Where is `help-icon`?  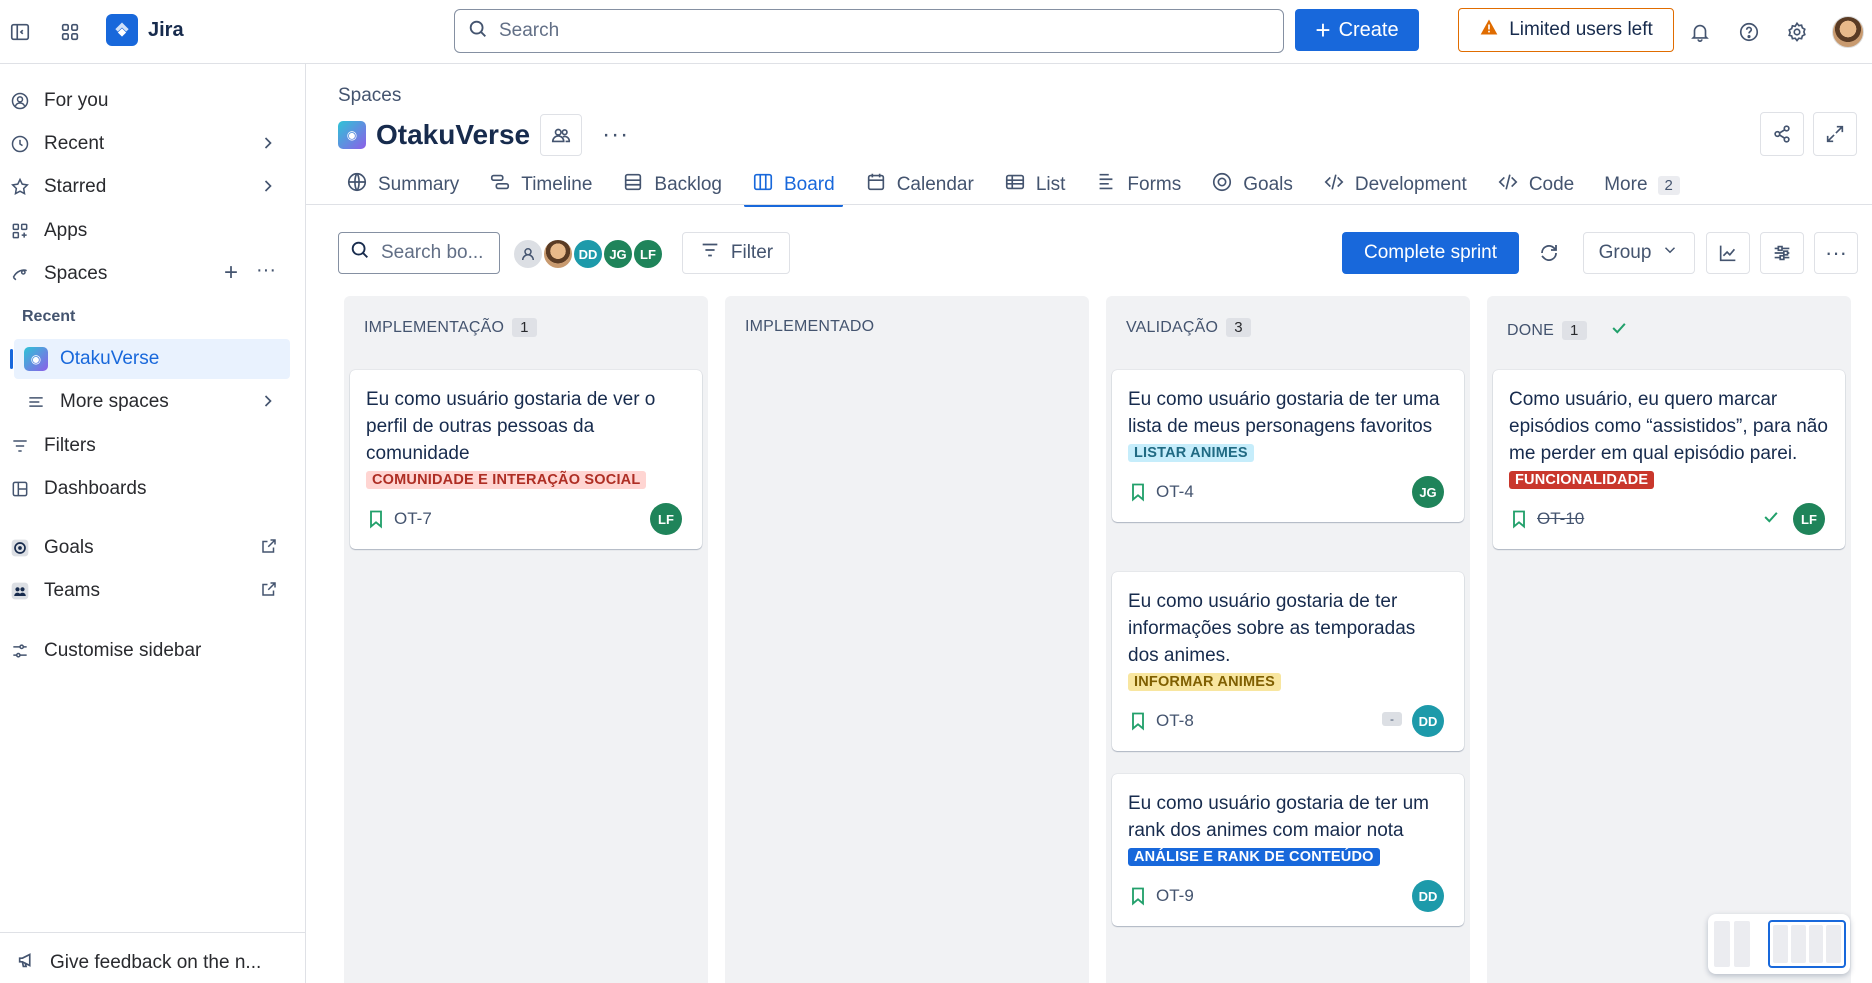
help-icon is located at coordinates (1749, 32).